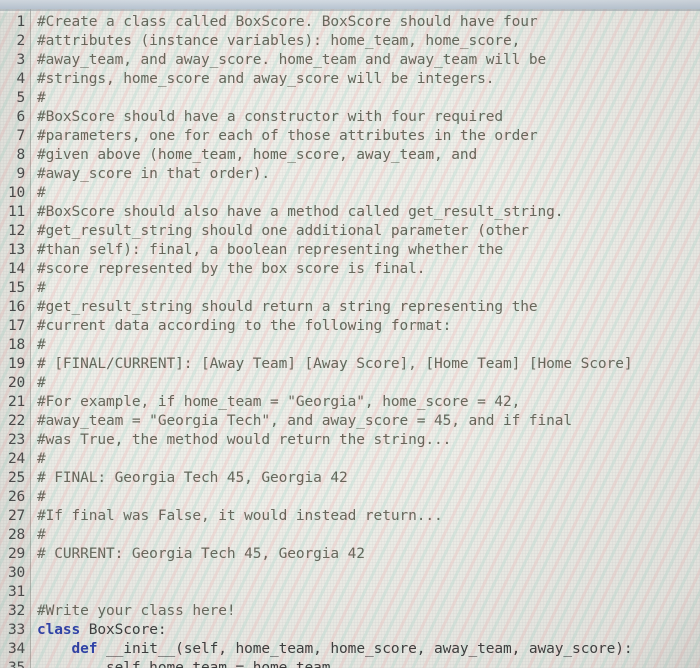 Image resolution: width=700 pixels, height=668 pixels. I want to click on line-number: 20, so click(15, 383).